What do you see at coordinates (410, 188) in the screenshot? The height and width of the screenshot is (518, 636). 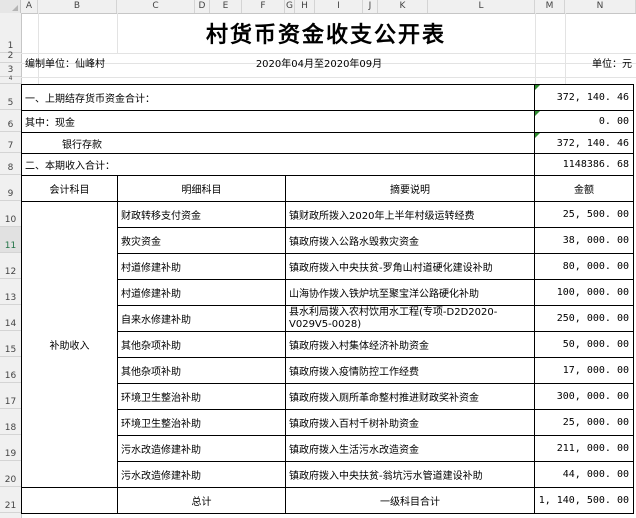 I see `header-description: 摘要说明` at bounding box center [410, 188].